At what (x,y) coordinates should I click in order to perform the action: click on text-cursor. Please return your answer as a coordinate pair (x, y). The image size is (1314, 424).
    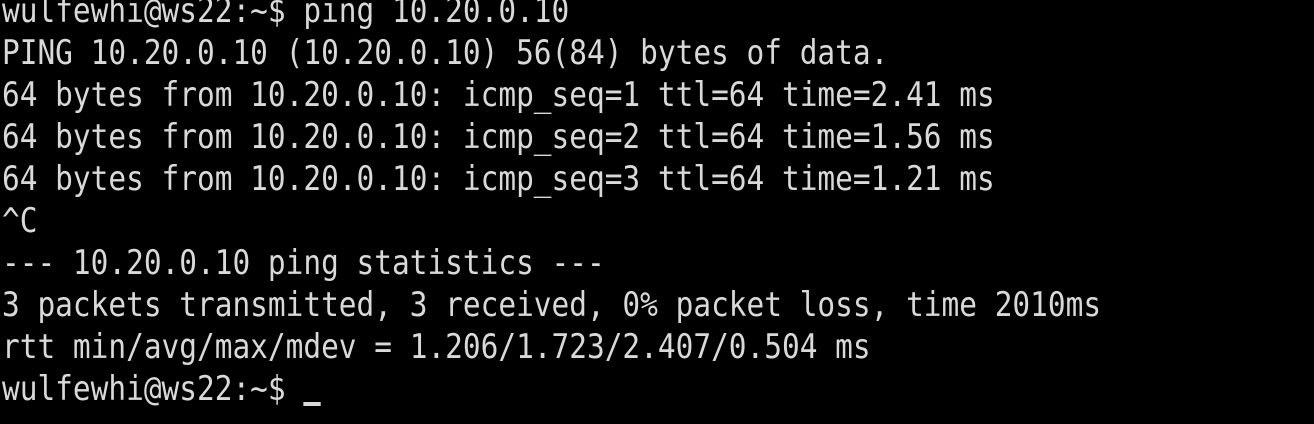
    Looking at the image, I should click on (312, 404).